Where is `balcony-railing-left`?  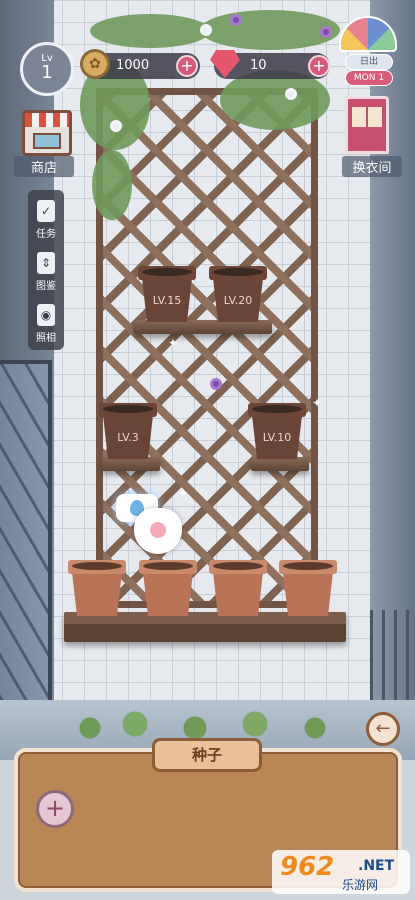 balcony-railing-left is located at coordinates (26, 550).